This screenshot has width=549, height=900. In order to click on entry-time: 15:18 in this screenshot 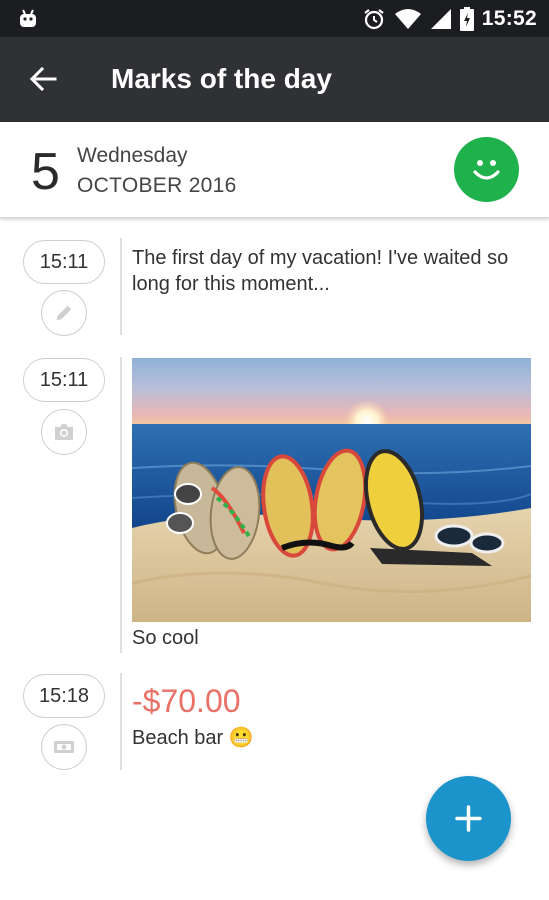, I will do `click(64, 696)`.